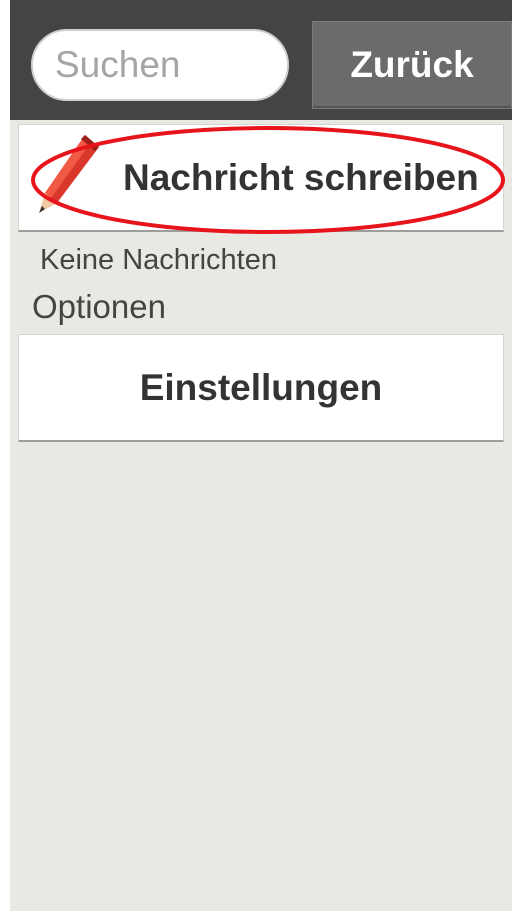  I want to click on settings-label: Einstellungen, so click(261, 387).